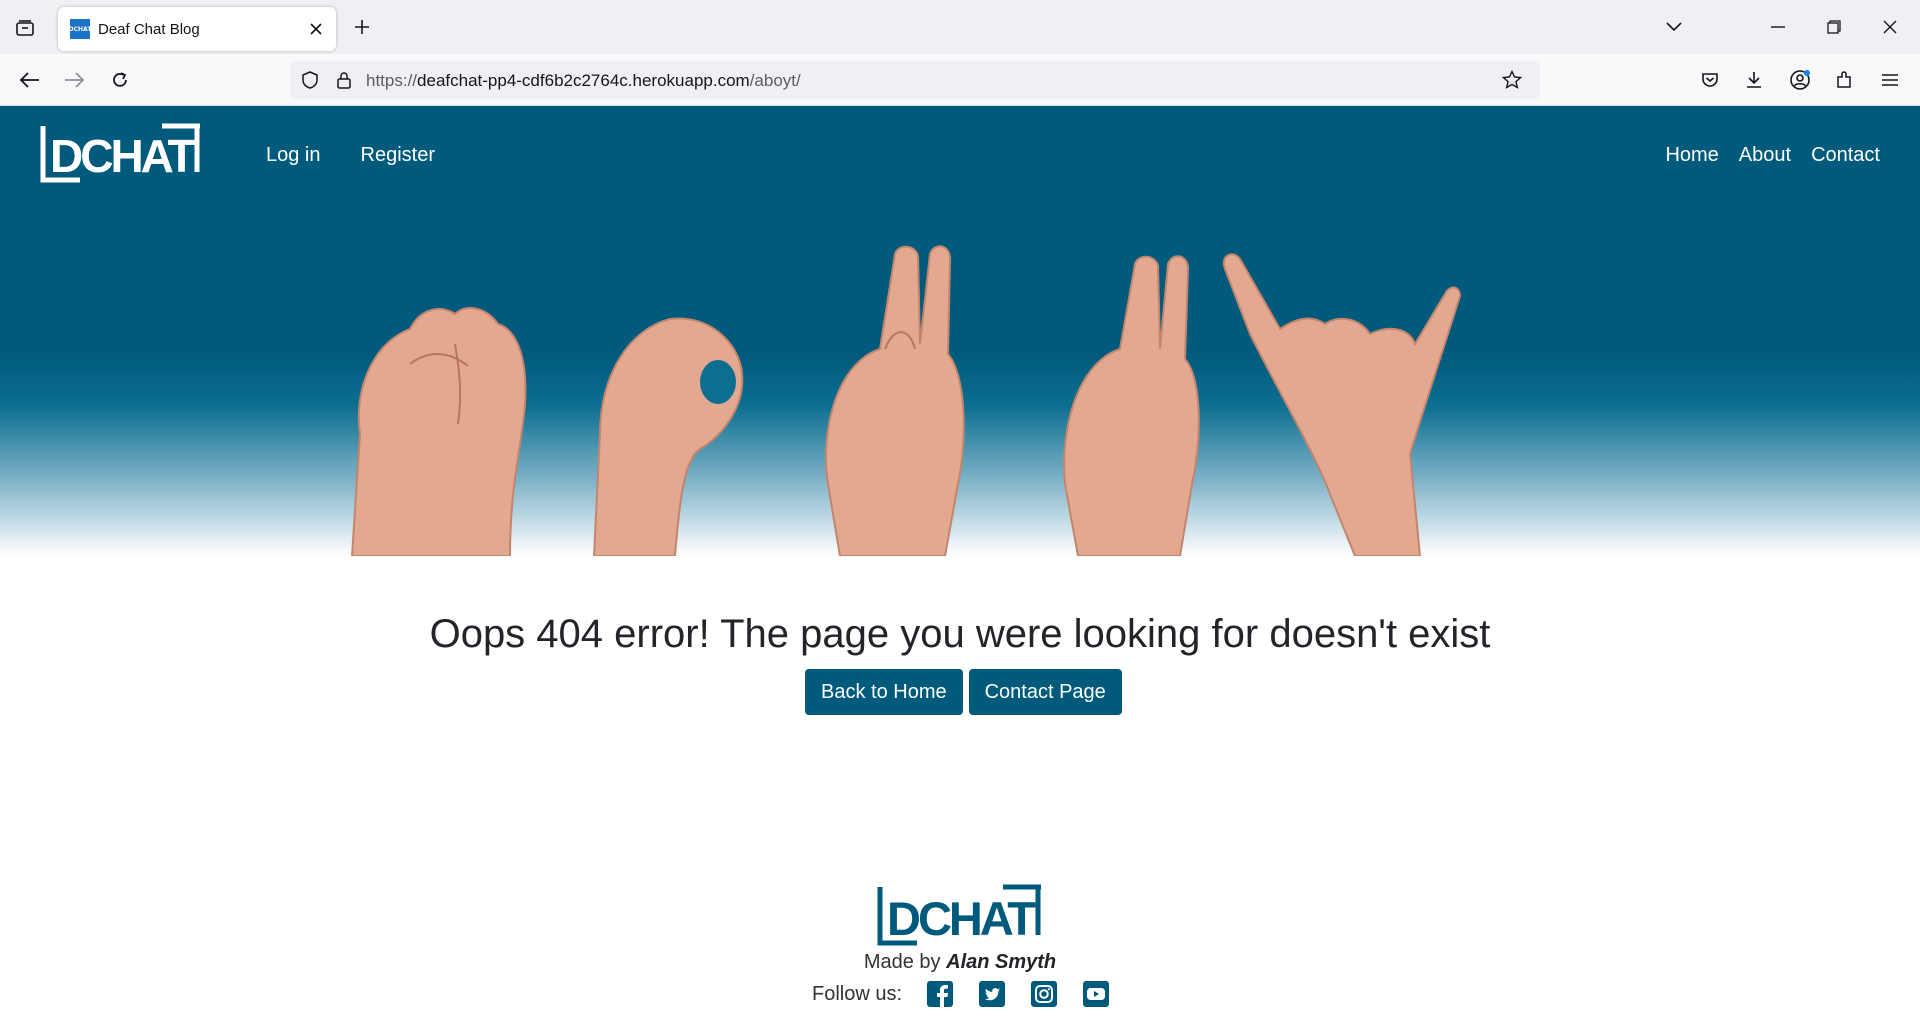 This screenshot has width=1920, height=1030. Describe the element at coordinates (1674, 27) in the screenshot. I see `tab-list-chevron-icon` at that location.